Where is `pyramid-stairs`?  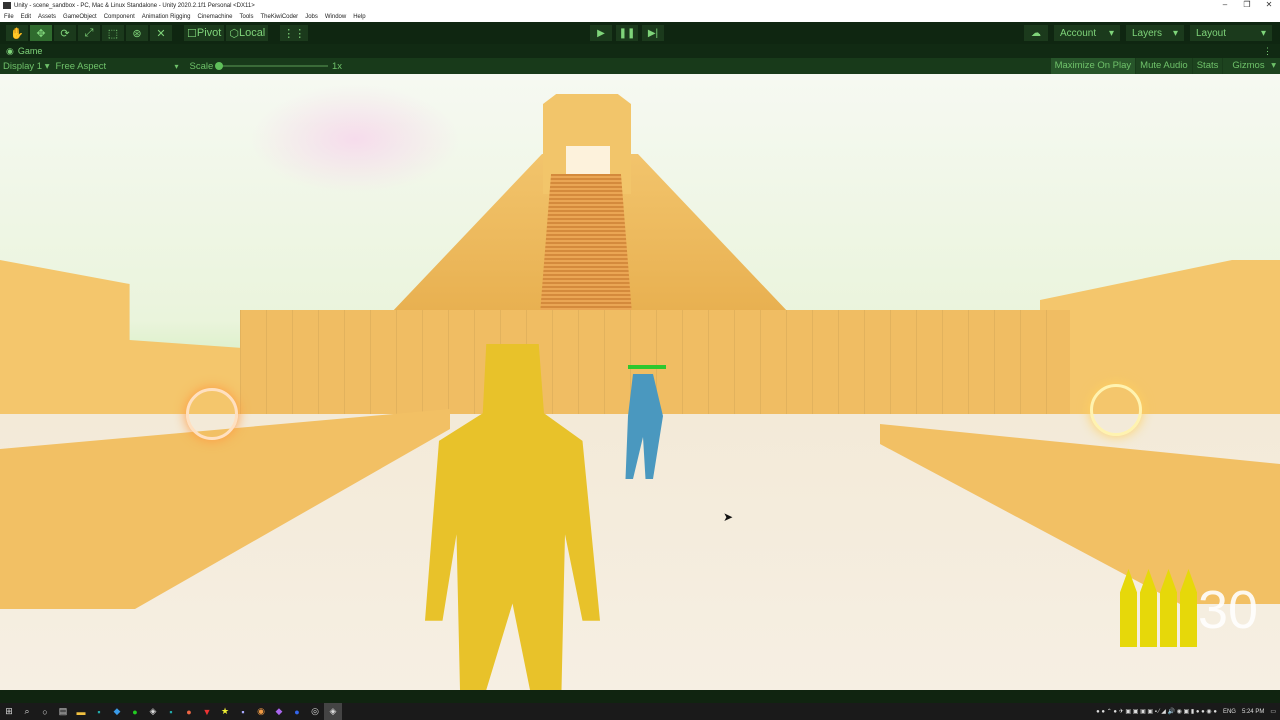
pyramid-stairs is located at coordinates (586, 244).